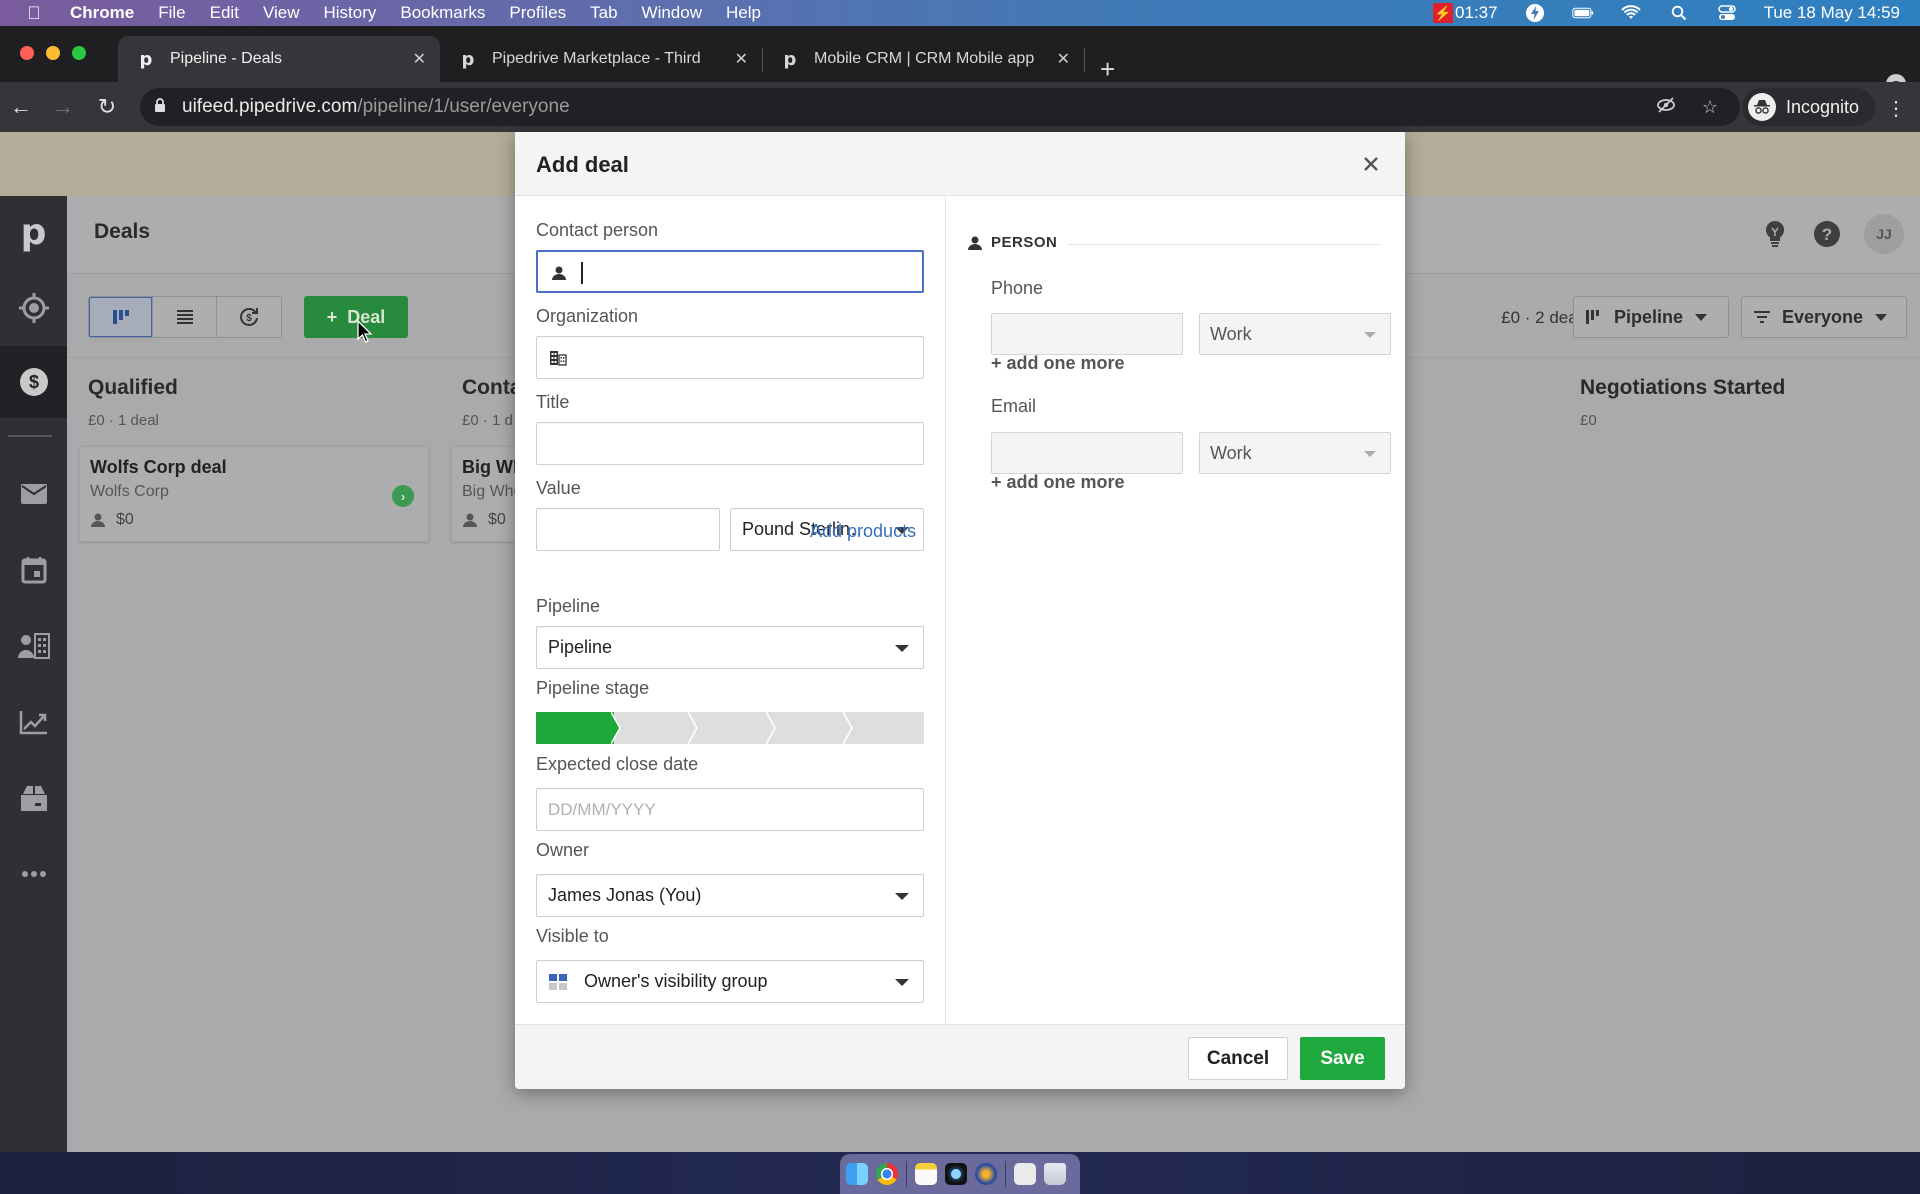  Describe the element at coordinates (254, 408) in the screenshot. I see `stage-column: Qualified £0 · 1 deal` at that location.